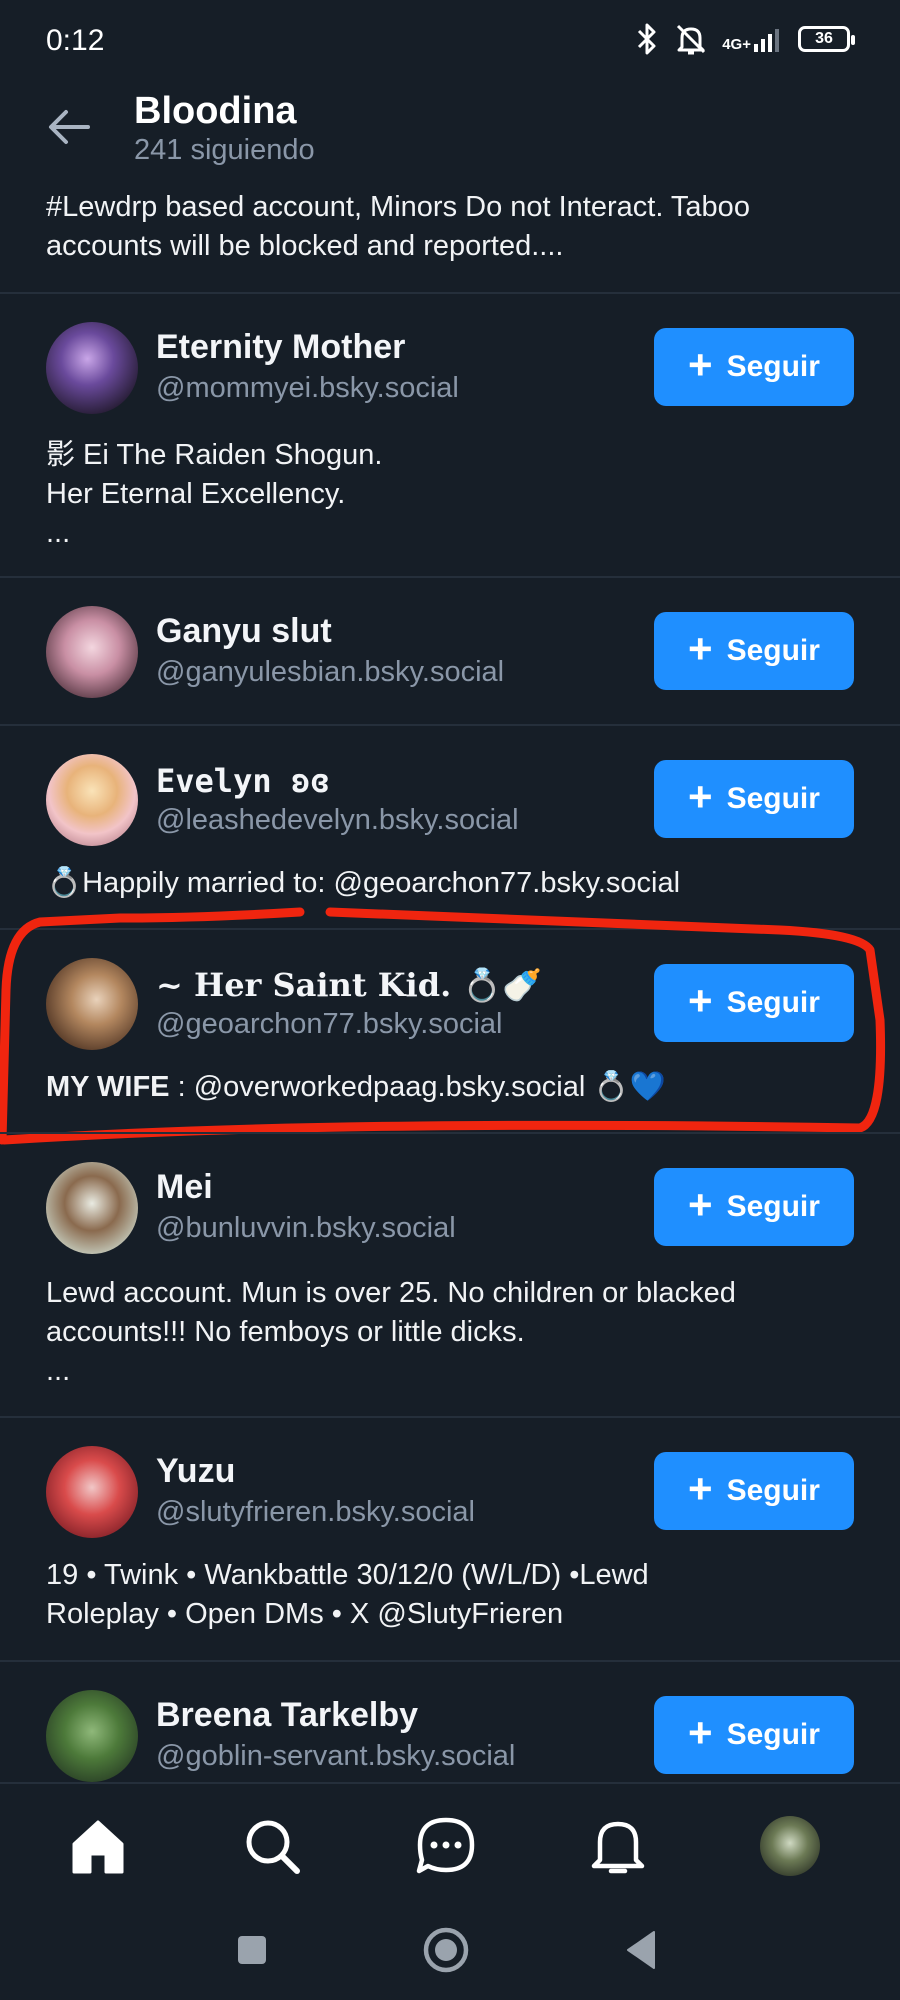  Describe the element at coordinates (244, 631) in the screenshot. I see `account-name: Ganyu slut` at that location.